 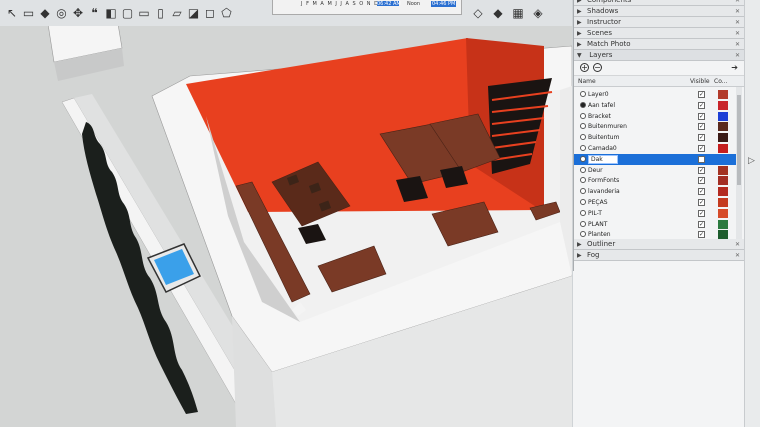 What do you see at coordinates (655, 202) in the screenshot?
I see `layer-row: PEÇAS ✓` at bounding box center [655, 202].